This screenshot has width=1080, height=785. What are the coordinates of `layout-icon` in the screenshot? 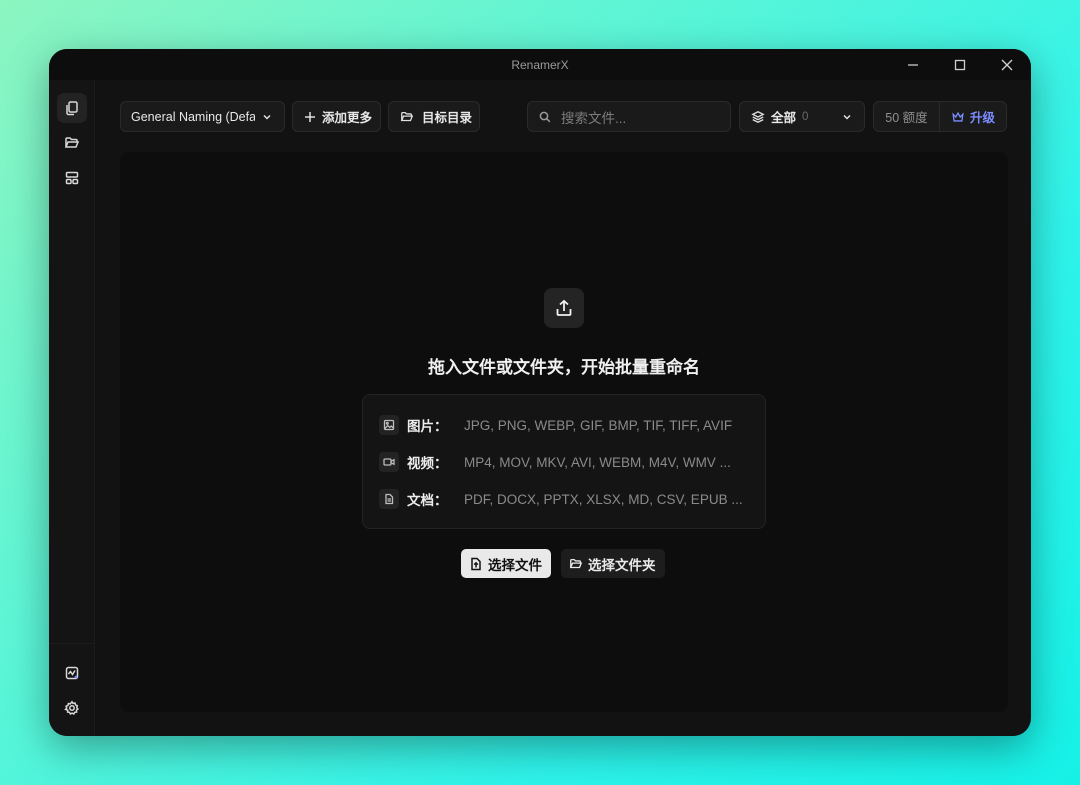 It's located at (72, 178).